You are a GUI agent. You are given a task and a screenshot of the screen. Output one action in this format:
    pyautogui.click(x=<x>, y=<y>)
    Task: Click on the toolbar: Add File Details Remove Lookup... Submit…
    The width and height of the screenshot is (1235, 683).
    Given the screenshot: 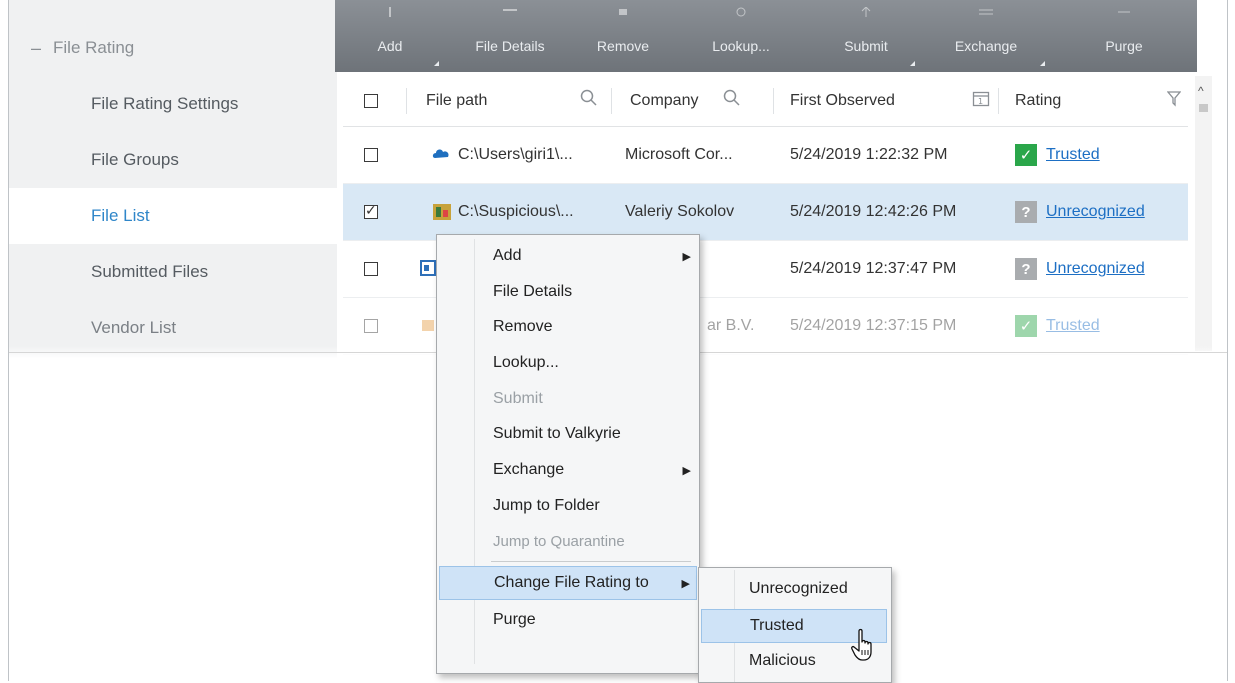 What is the action you would take?
    pyautogui.click(x=766, y=36)
    